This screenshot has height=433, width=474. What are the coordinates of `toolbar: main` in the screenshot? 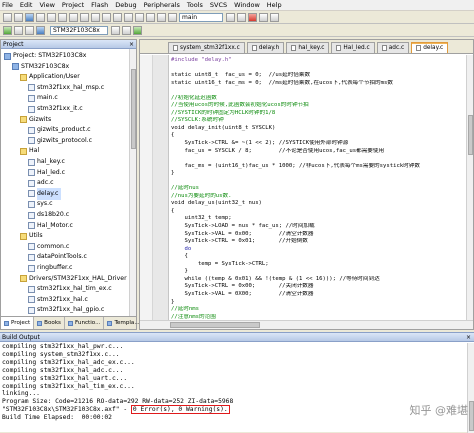 It's located at (237, 17).